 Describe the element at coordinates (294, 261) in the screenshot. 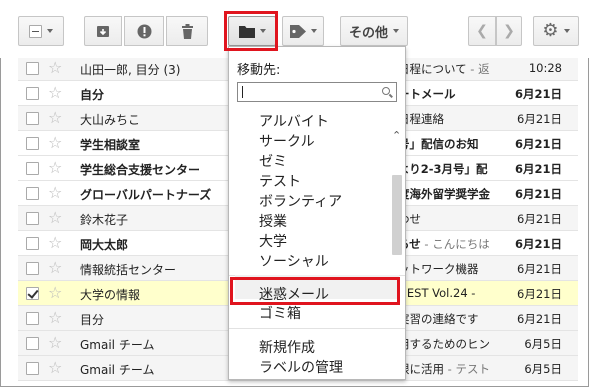

I see `menu-item-label: ソーシャル` at that location.